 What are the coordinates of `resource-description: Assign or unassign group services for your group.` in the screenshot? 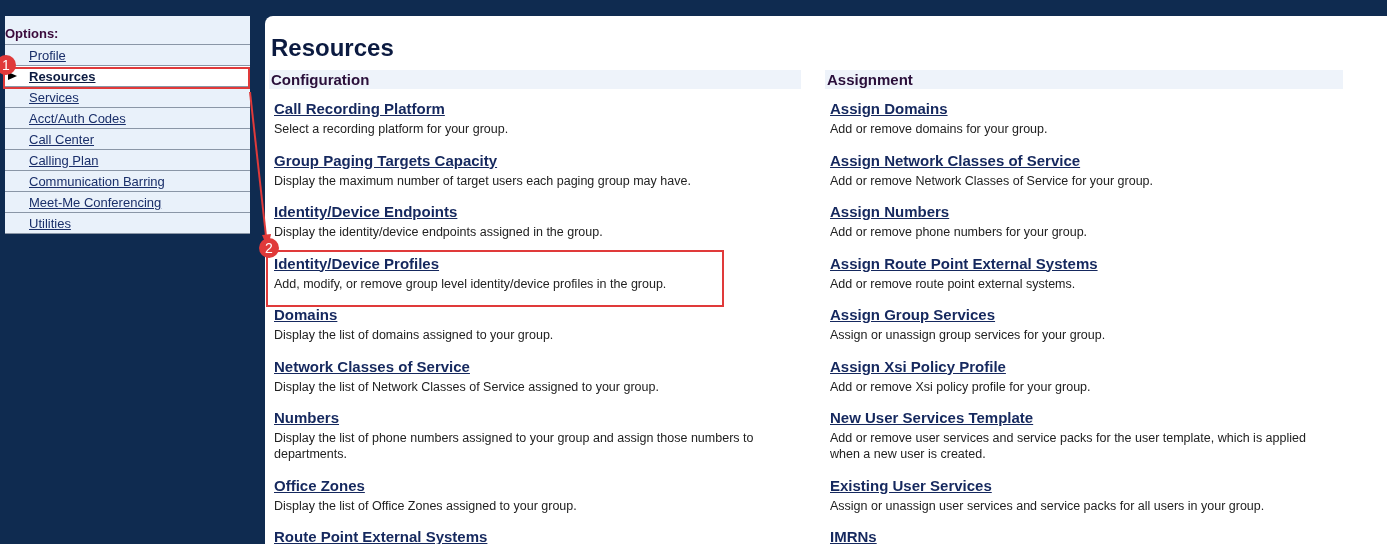 It's located at (968, 335).